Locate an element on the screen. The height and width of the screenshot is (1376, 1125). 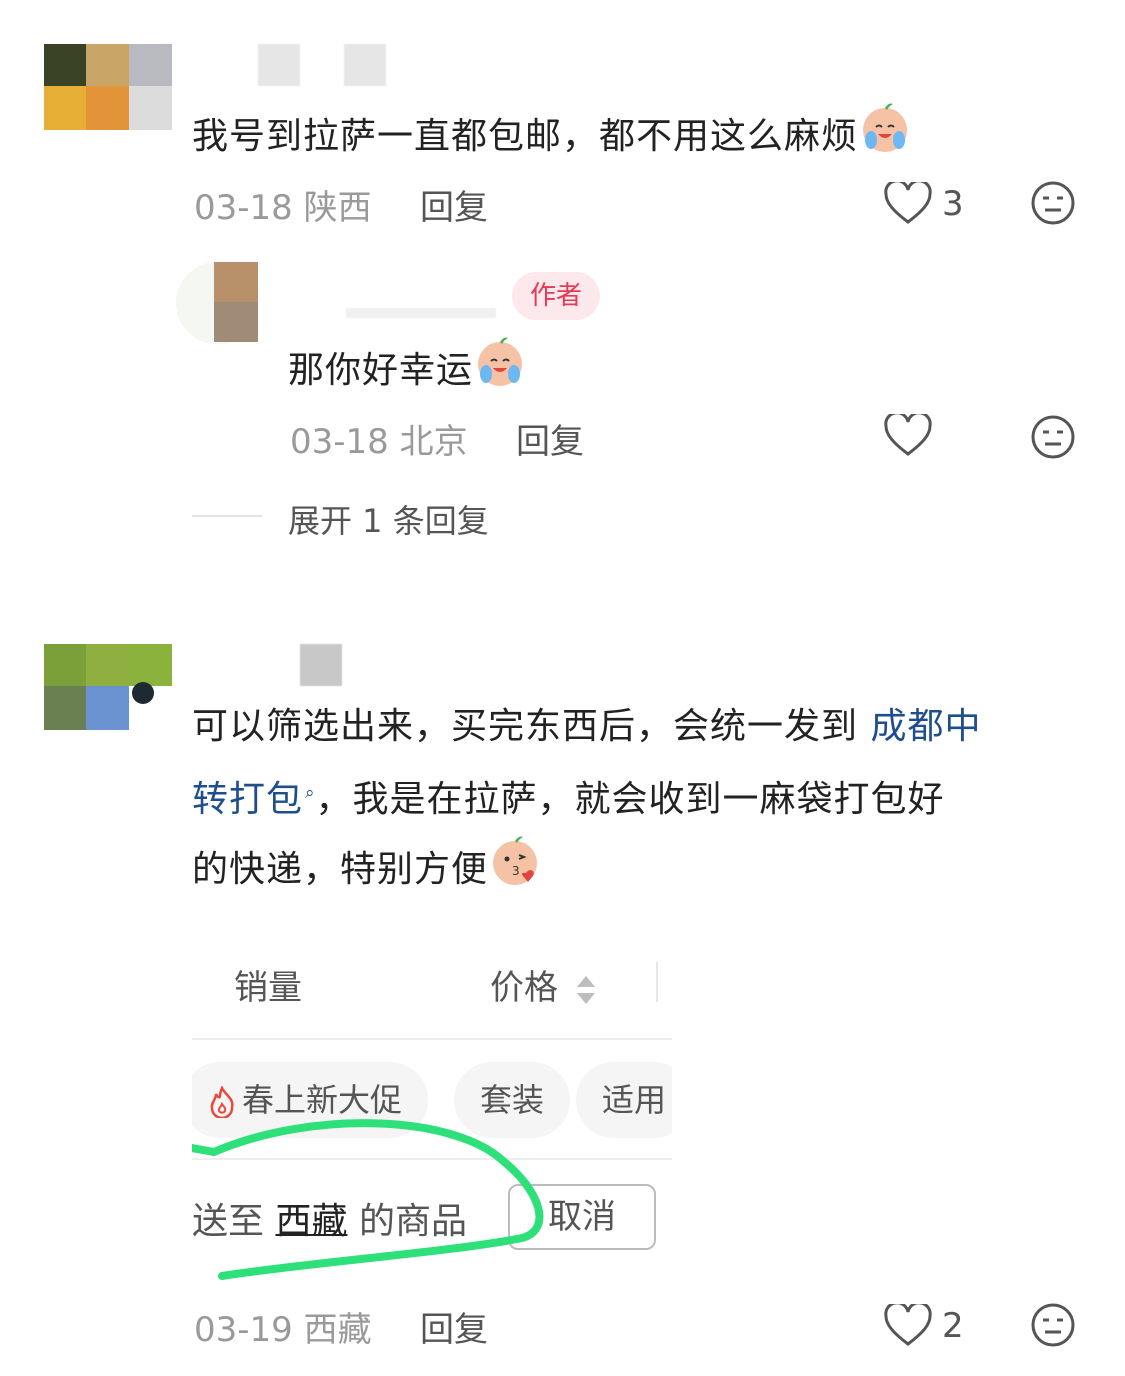
like-button: 2 is located at coordinates (929, 1327).